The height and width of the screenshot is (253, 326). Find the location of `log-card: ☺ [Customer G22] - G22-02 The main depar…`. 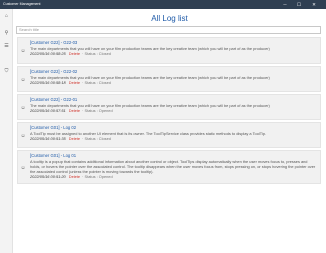

log-card: ☺ [Customer G22] - G22-02 The main depar… is located at coordinates (169, 79).